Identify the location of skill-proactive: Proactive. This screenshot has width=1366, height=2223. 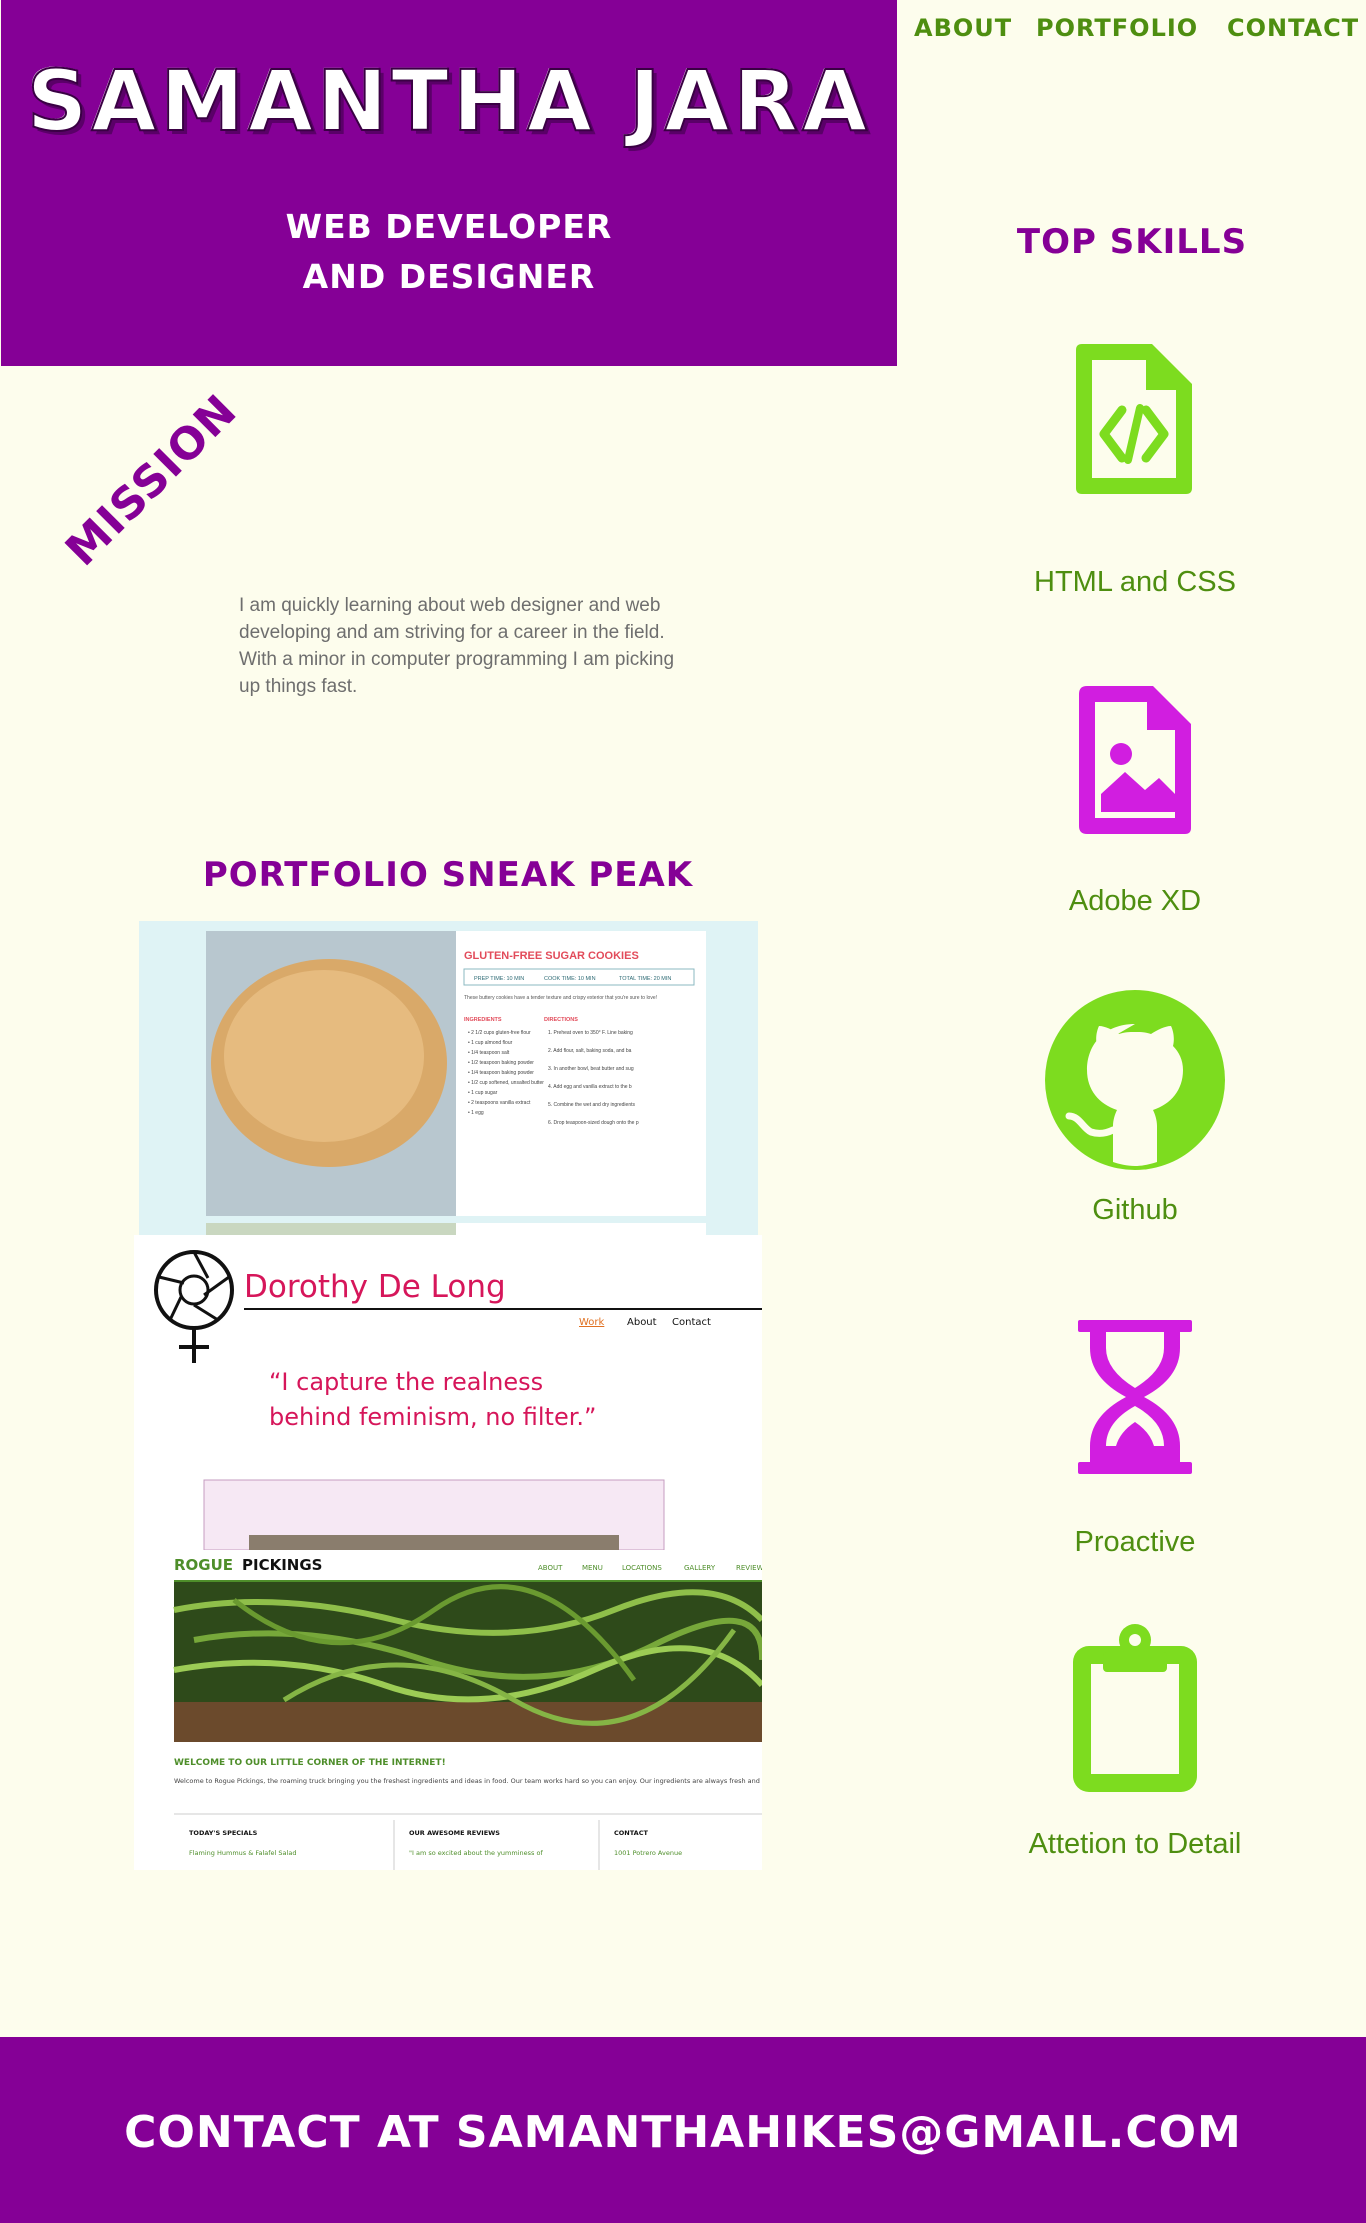
(1135, 1438).